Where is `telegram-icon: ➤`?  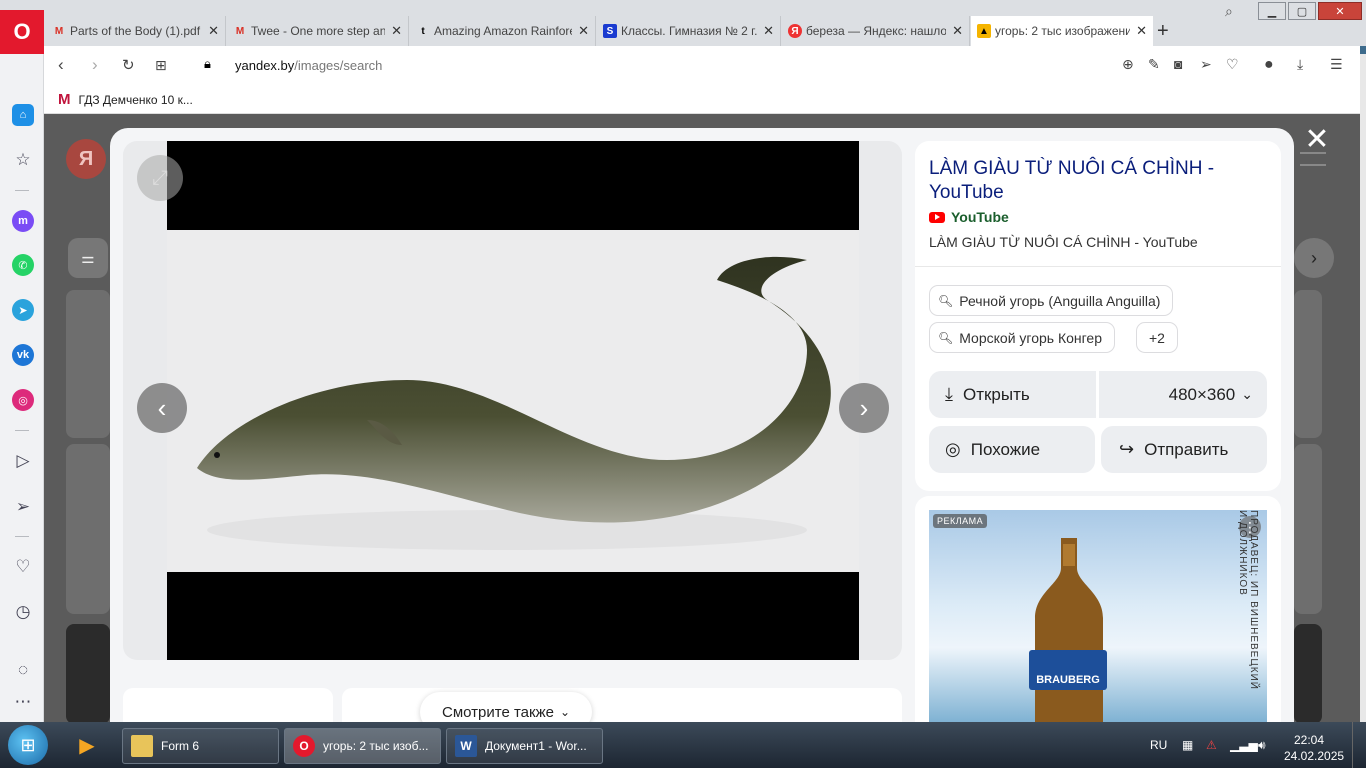
telegram-icon: ➤ is located at coordinates (23, 310).